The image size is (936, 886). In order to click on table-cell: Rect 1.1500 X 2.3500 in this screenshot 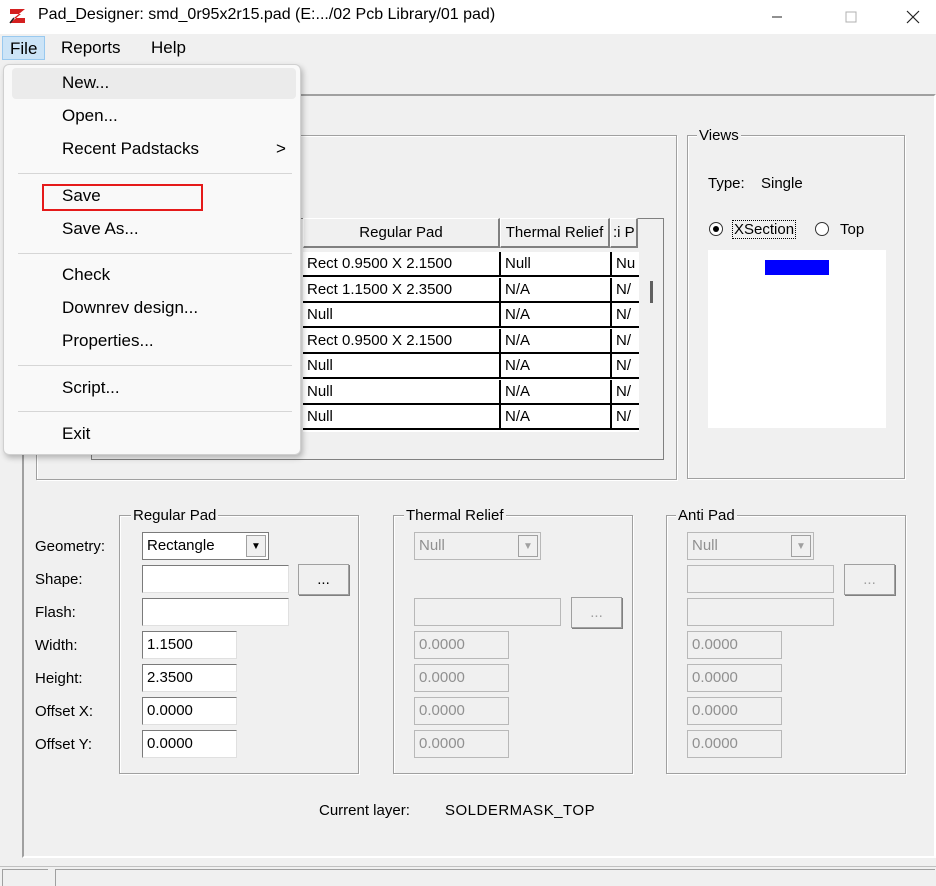, I will do `click(402, 290)`.